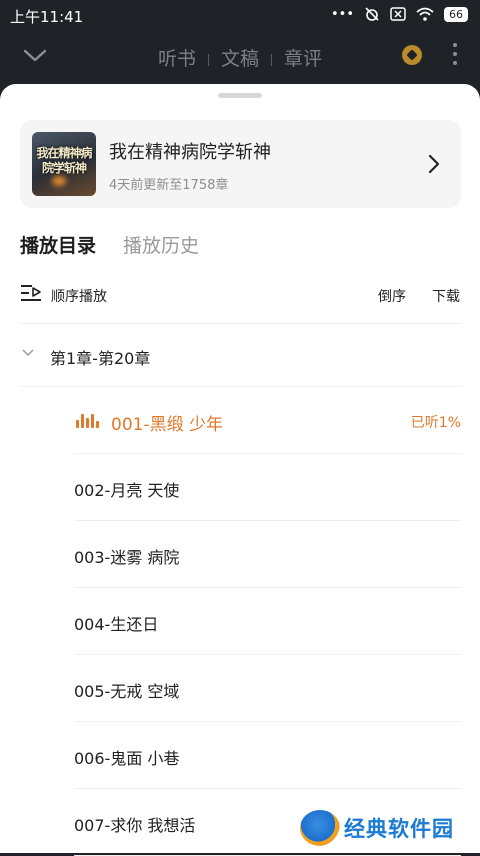 The height and width of the screenshot is (856, 480). What do you see at coordinates (412, 55) in the screenshot?
I see `coin-icon` at bounding box center [412, 55].